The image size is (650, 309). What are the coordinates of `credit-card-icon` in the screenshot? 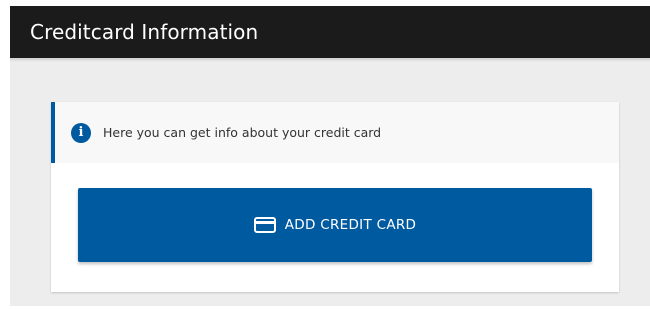 It's located at (264, 225).